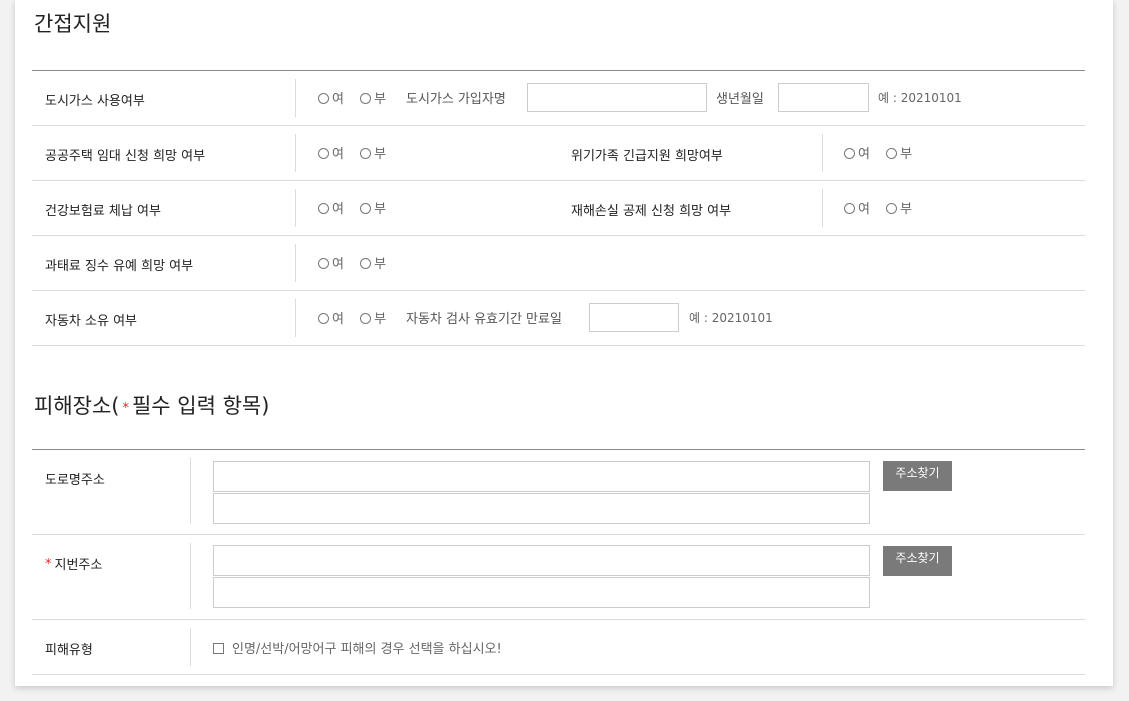 The width and height of the screenshot is (1129, 701). What do you see at coordinates (651, 211) in the screenshot?
I see `disaster-deduction-label: 재해손실 공제 신청 희망 여부` at bounding box center [651, 211].